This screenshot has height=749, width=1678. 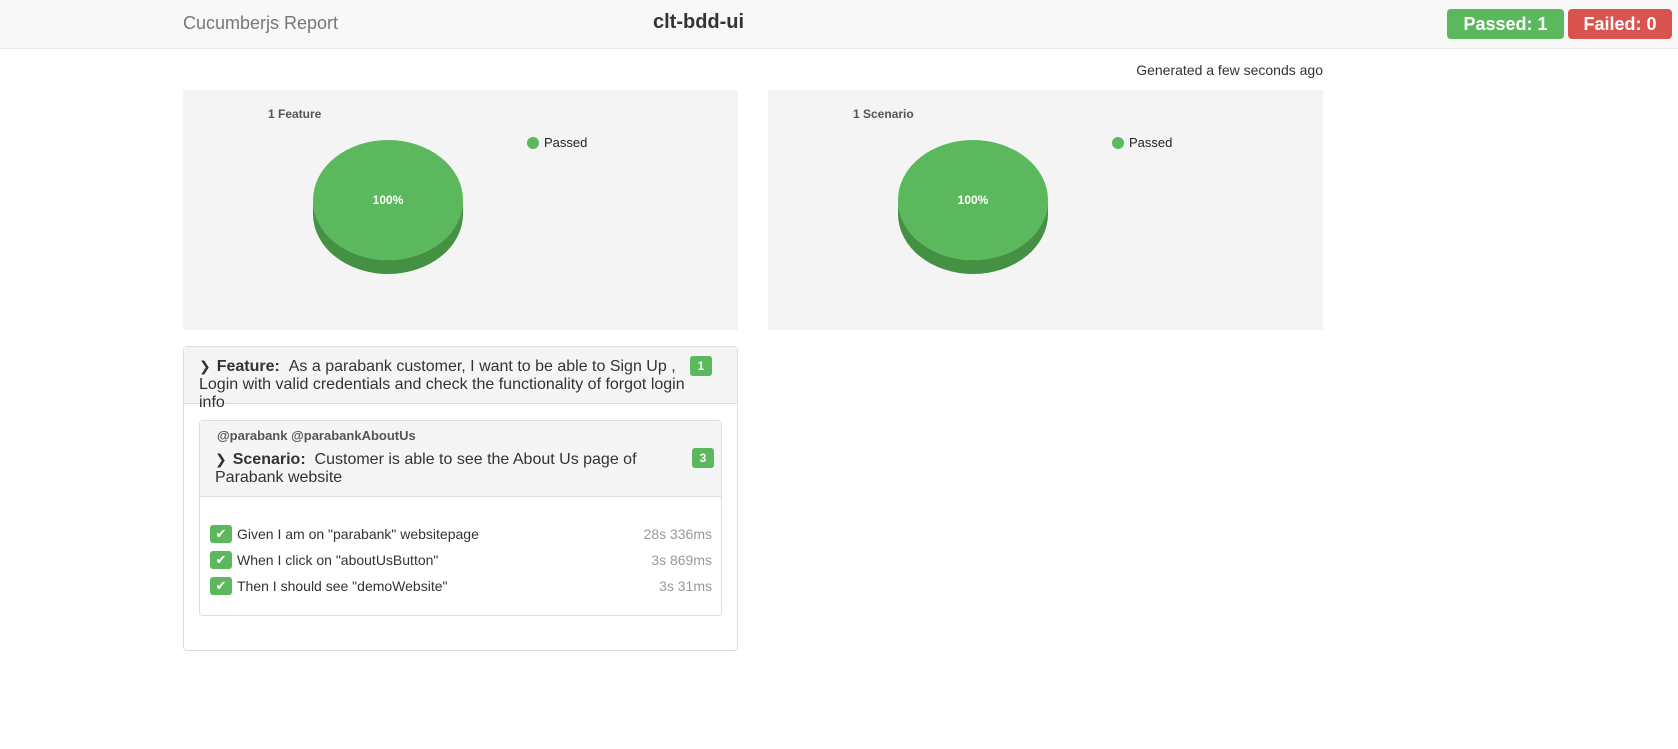 I want to click on features-chart-panel: 100% 1 Feature Passed, so click(x=460, y=210).